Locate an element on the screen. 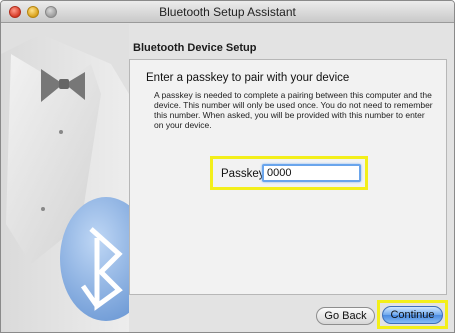 This screenshot has height=333, width=455. panel-heading: Enter a passkey to pair with your device is located at coordinates (248, 78).